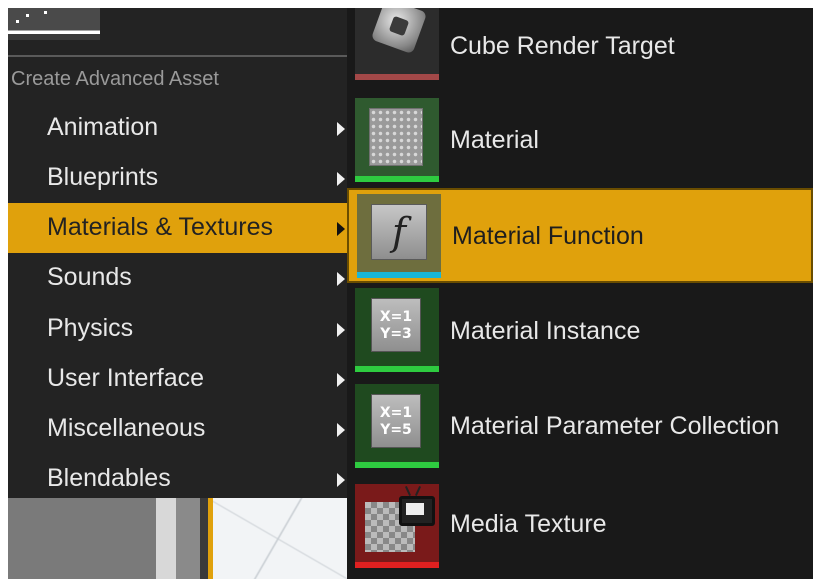 The height and width of the screenshot is (579, 813). I want to click on menu-item-label: Materials & Textures, so click(160, 227).